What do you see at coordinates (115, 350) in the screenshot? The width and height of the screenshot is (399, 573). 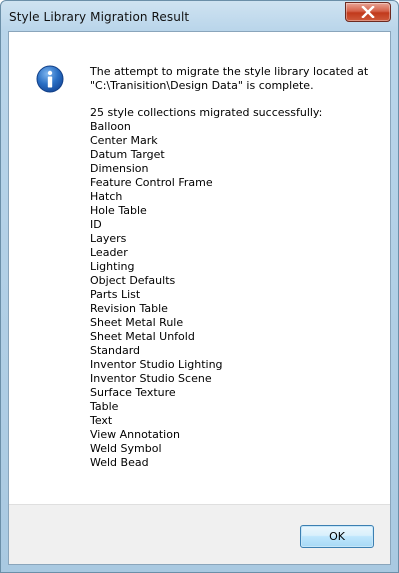 I see `list-item: Standard` at bounding box center [115, 350].